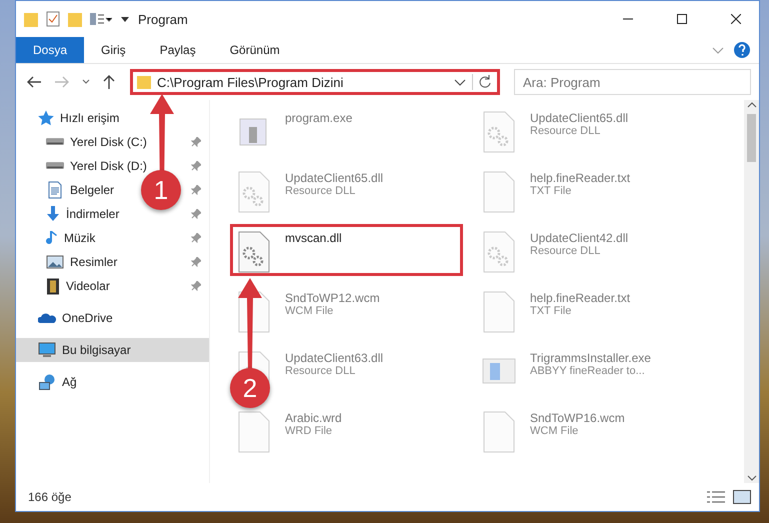 This screenshot has height=523, width=769. I want to click on sidebar-item: Videolar, so click(88, 286).